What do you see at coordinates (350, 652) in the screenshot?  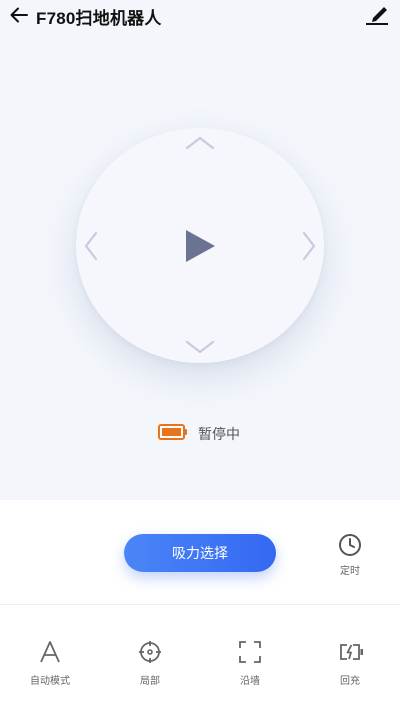 I see `battery-charge-icon` at bounding box center [350, 652].